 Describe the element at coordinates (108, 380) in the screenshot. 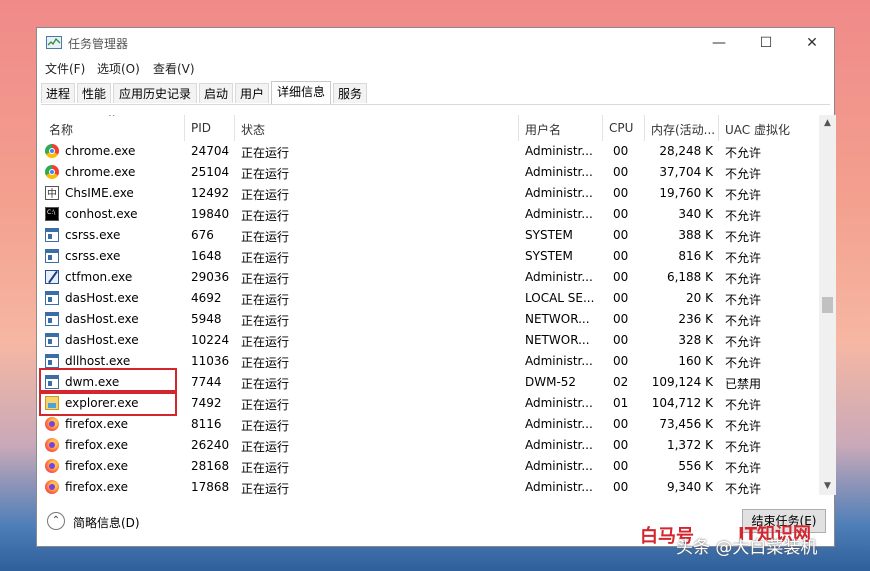

I see `highlight-box-dwm` at that location.